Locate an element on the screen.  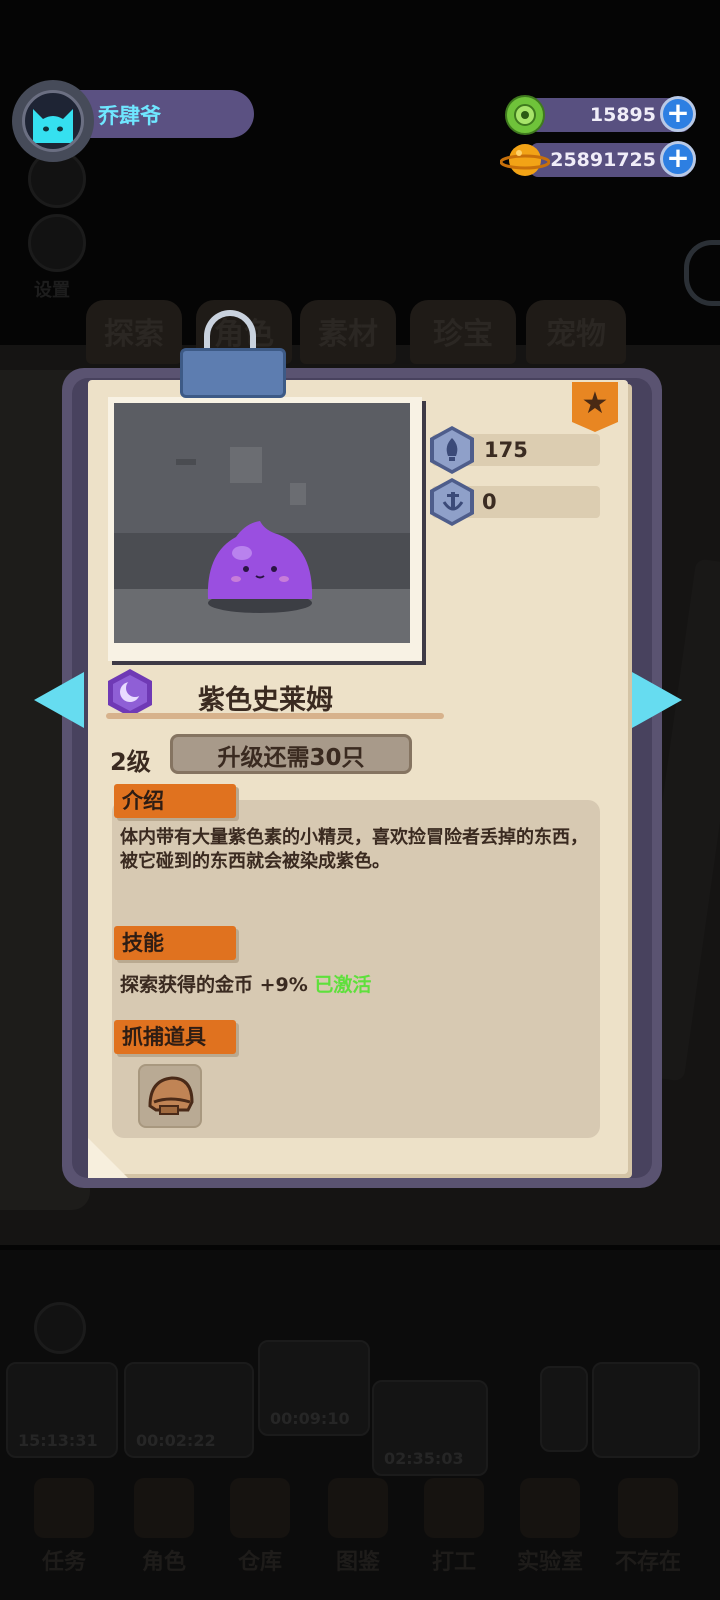
bg-nav-item: 仓库 is located at coordinates (260, 1528).